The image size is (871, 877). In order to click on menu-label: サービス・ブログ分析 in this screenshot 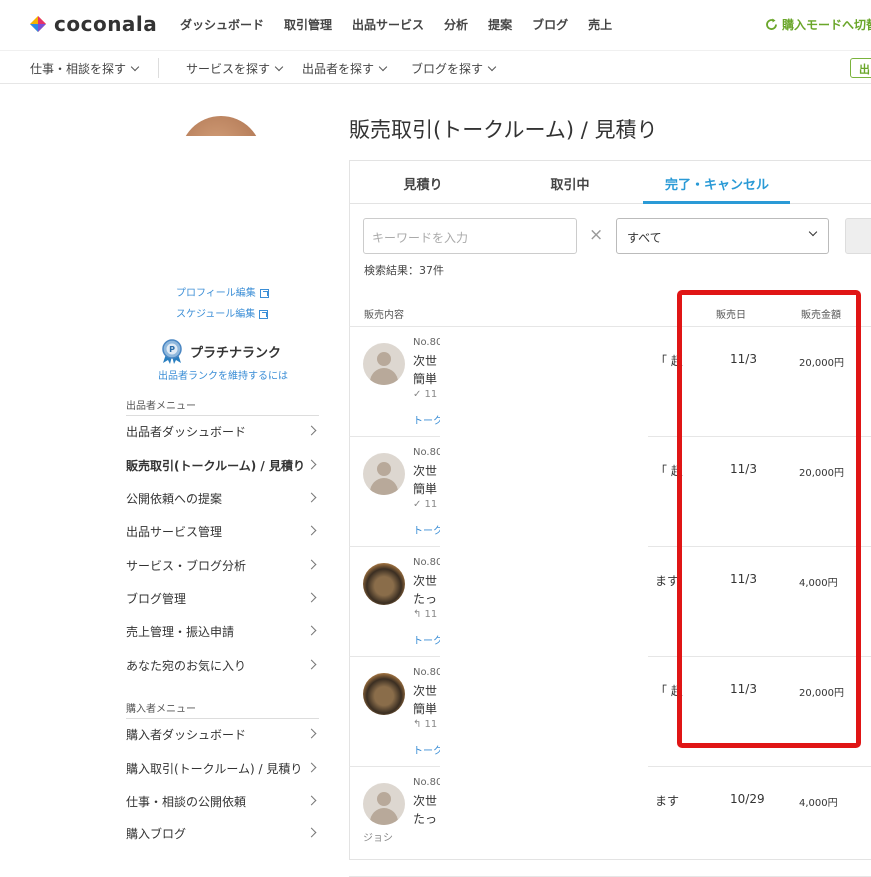, I will do `click(186, 566)`.